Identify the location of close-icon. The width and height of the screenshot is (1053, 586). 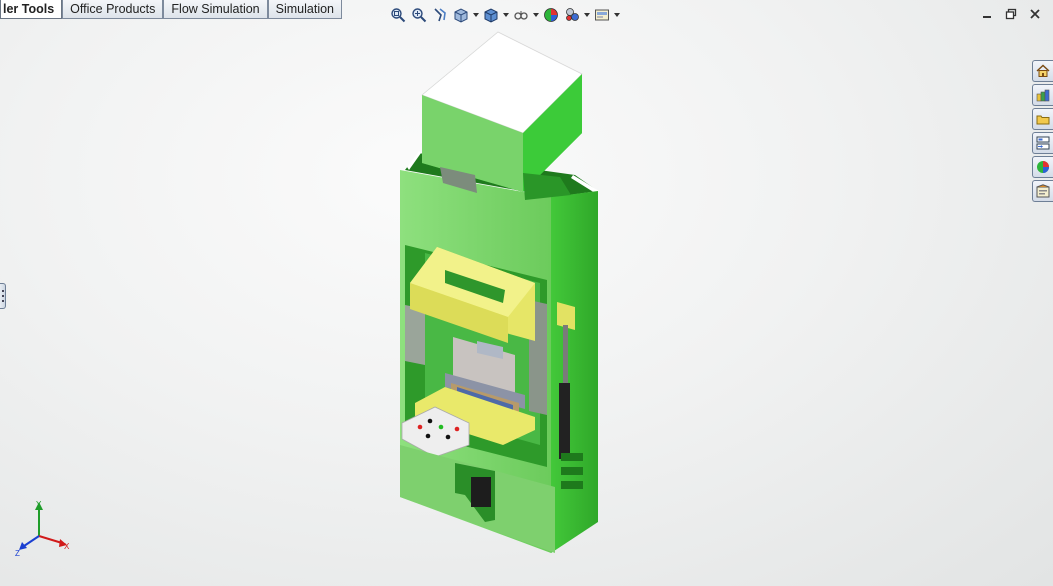
(1035, 14).